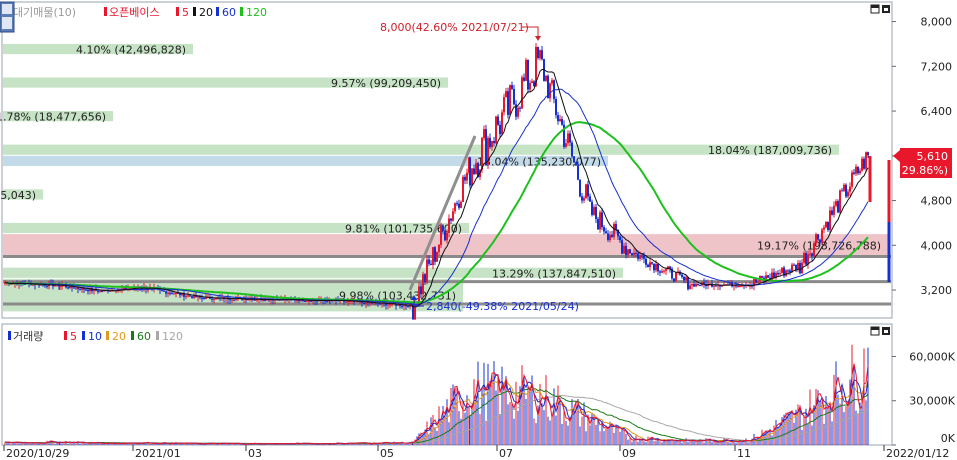 This screenshot has height=460, width=957. I want to click on current-price-change: ( 29.86%), so click(921, 170).